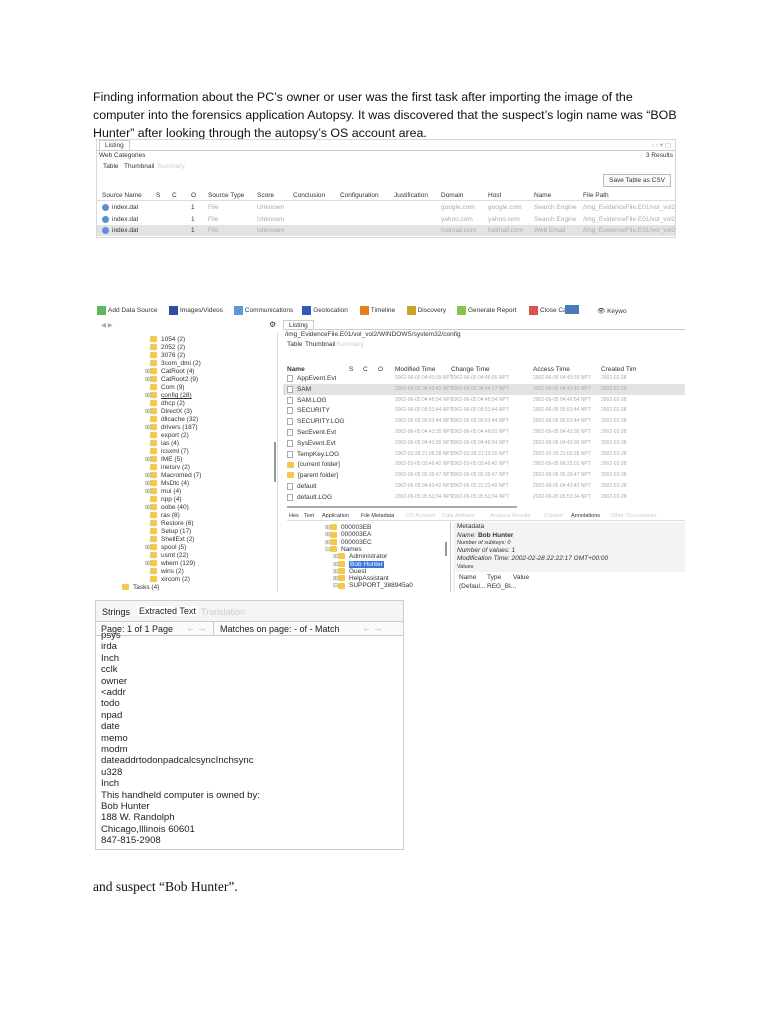  What do you see at coordinates (223, 612) in the screenshot?
I see `tab-translation: Translation` at bounding box center [223, 612].